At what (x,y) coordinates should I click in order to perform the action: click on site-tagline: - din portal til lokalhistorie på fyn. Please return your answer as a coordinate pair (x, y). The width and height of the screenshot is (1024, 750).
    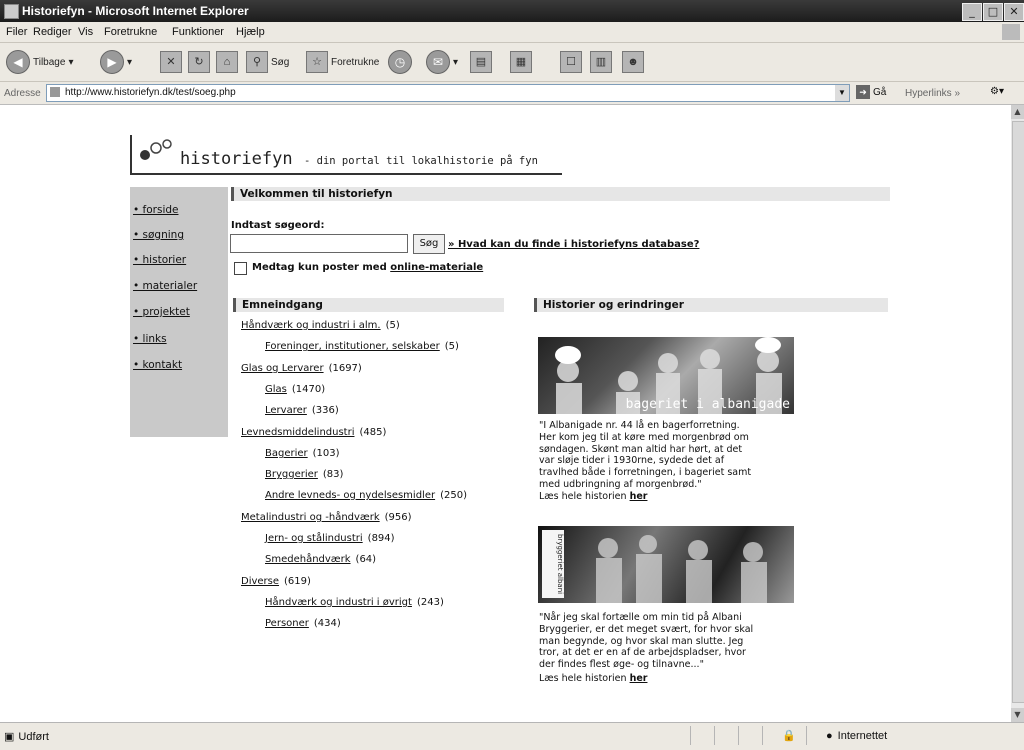
    Looking at the image, I should click on (421, 161).